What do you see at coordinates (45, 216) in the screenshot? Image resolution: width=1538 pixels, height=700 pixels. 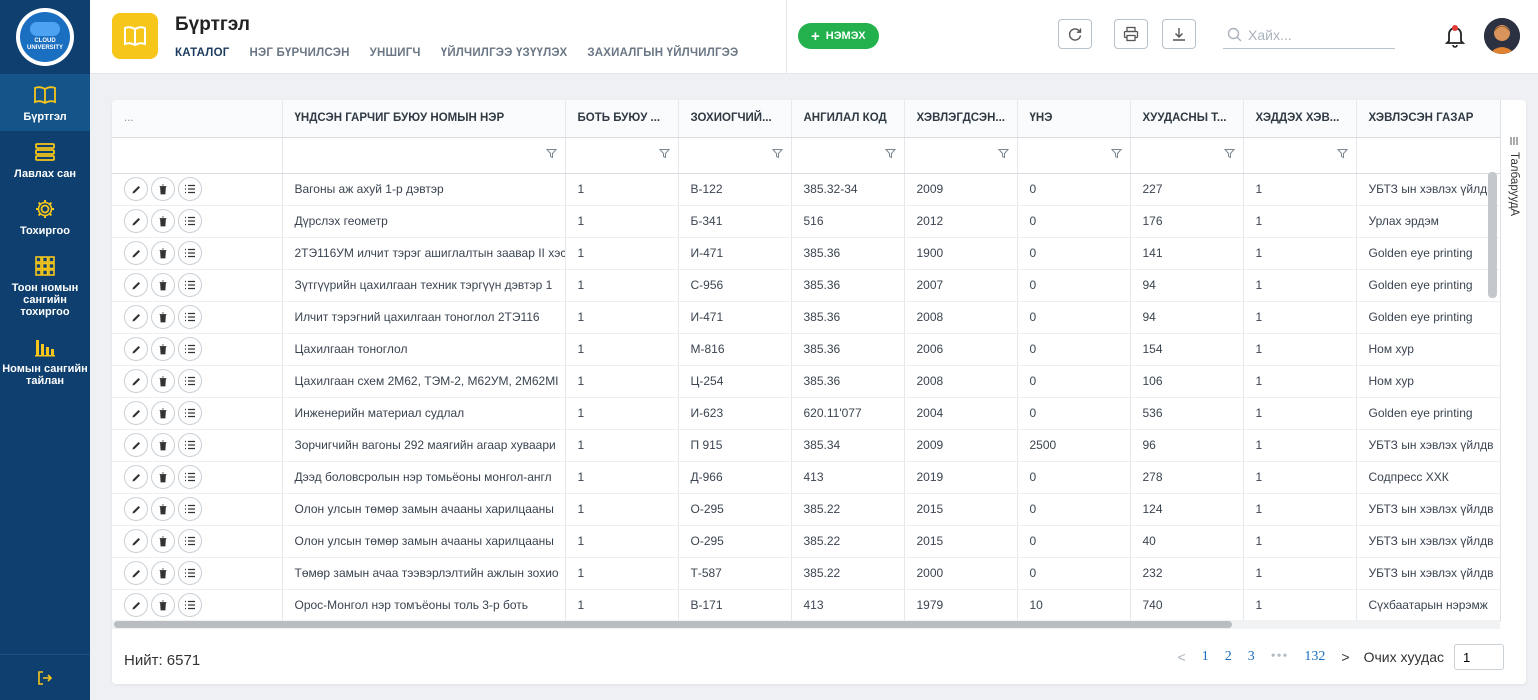 I see `sidebar-item-settings: Тохиргоо` at bounding box center [45, 216].